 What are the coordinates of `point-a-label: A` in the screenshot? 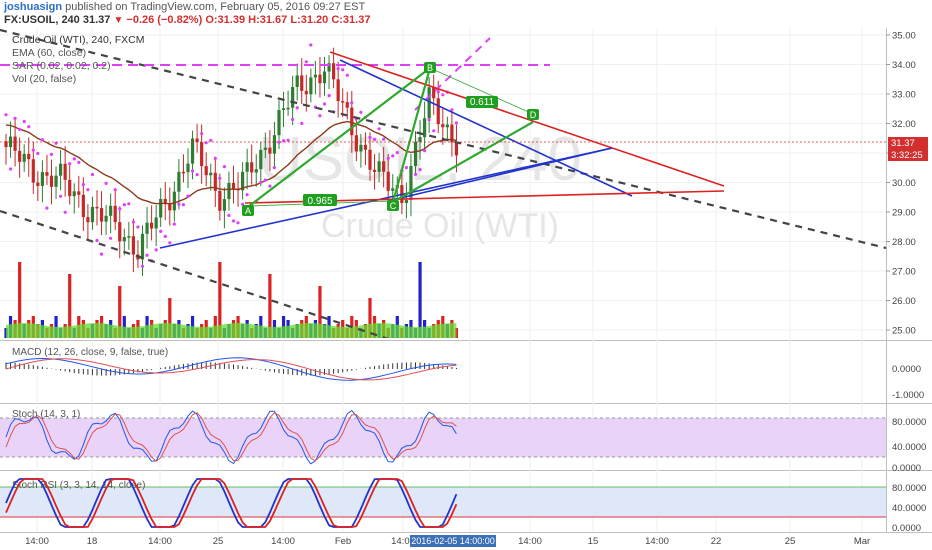 It's located at (248, 210).